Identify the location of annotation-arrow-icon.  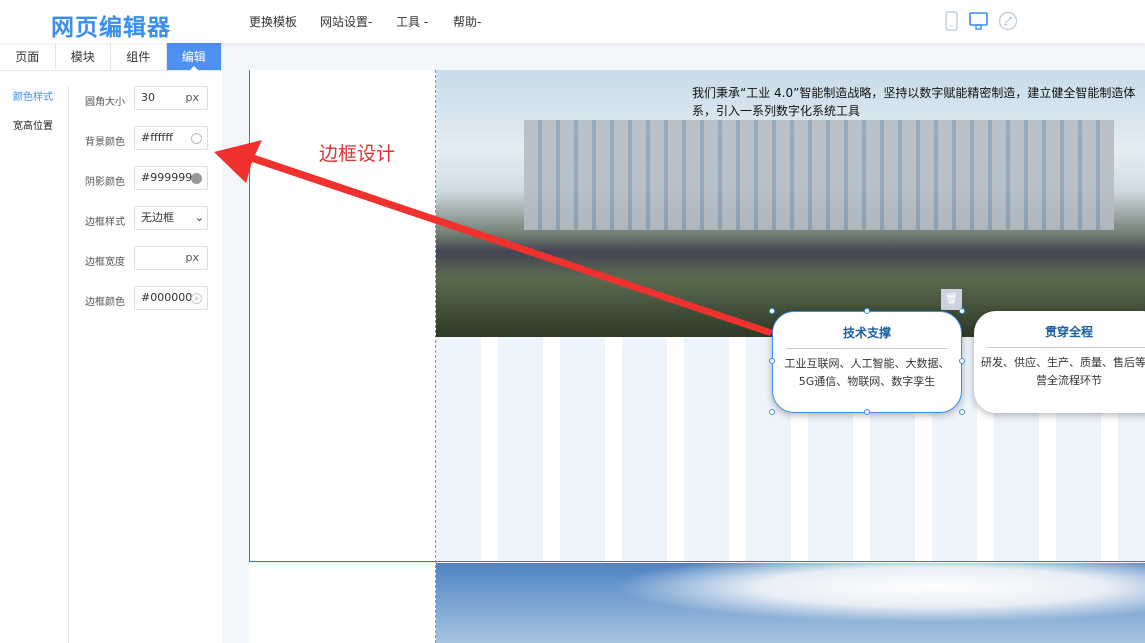
(493, 238).